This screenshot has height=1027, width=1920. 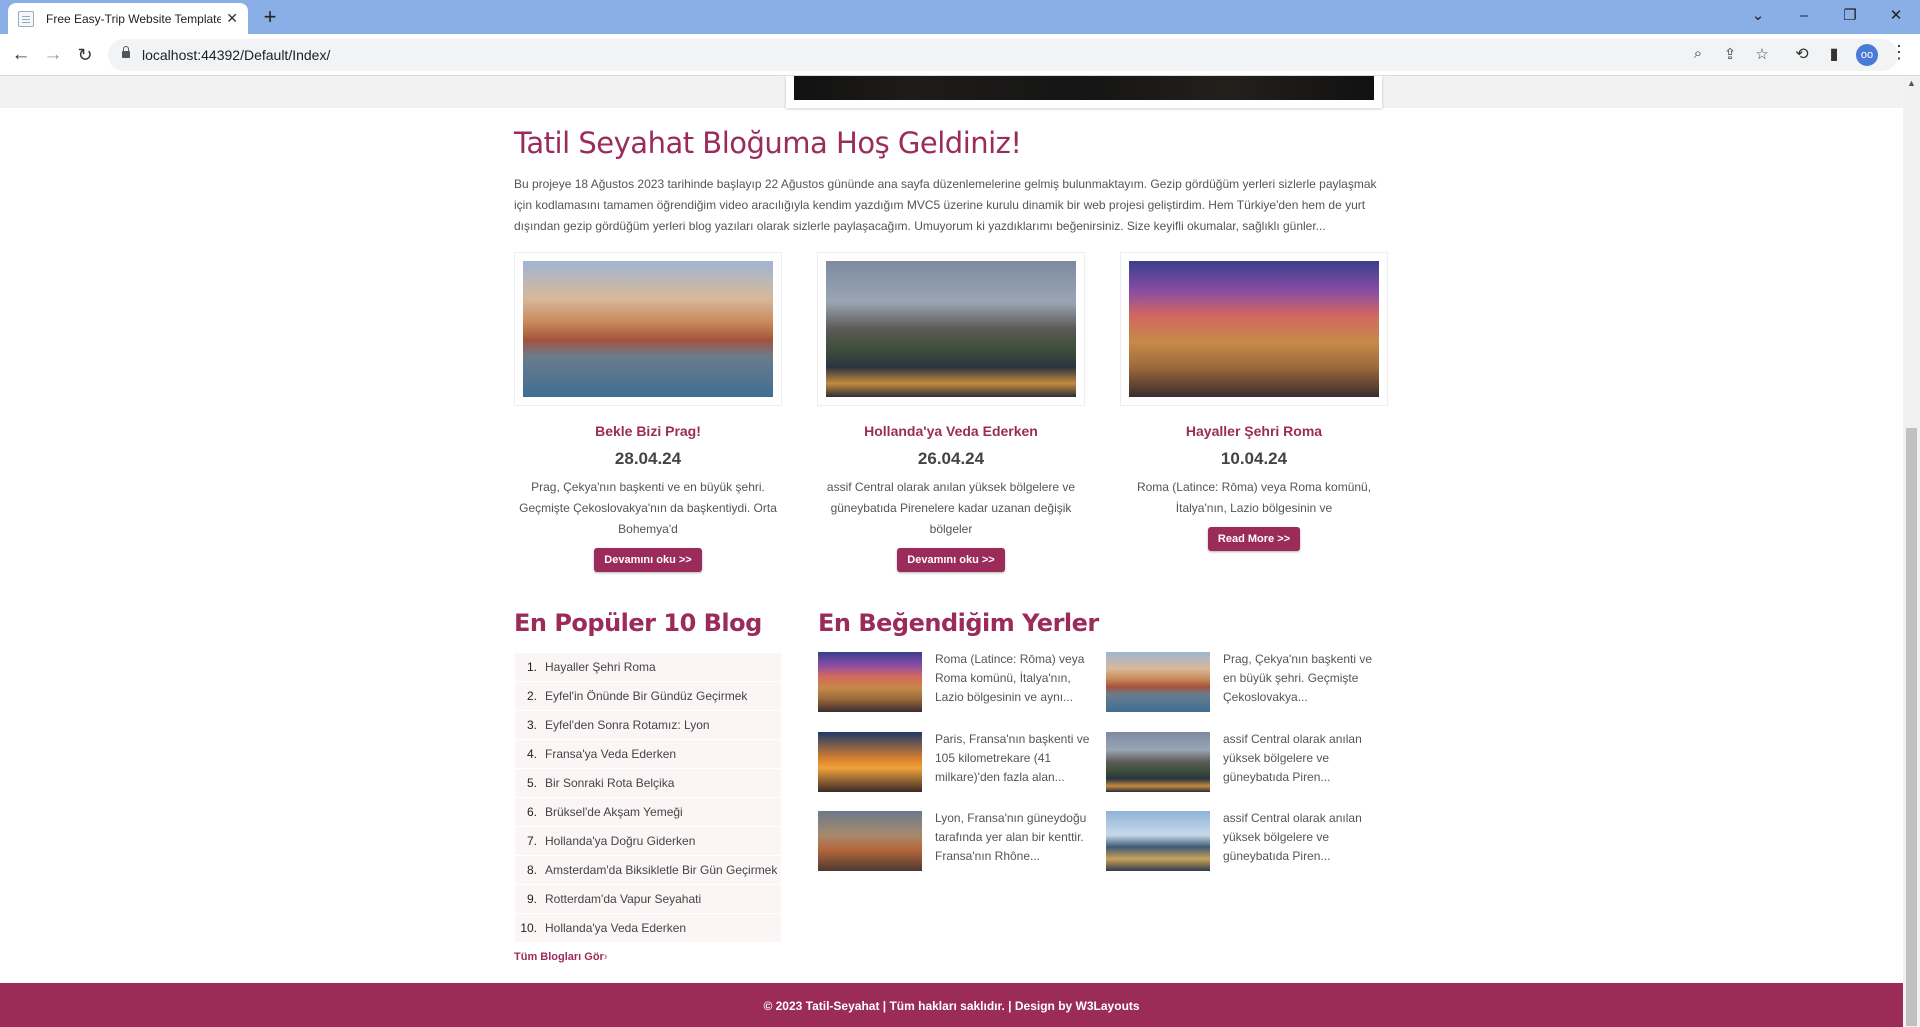 I want to click on list-item: 7. Hollanda'ya Doğru Giderken, so click(x=648, y=841).